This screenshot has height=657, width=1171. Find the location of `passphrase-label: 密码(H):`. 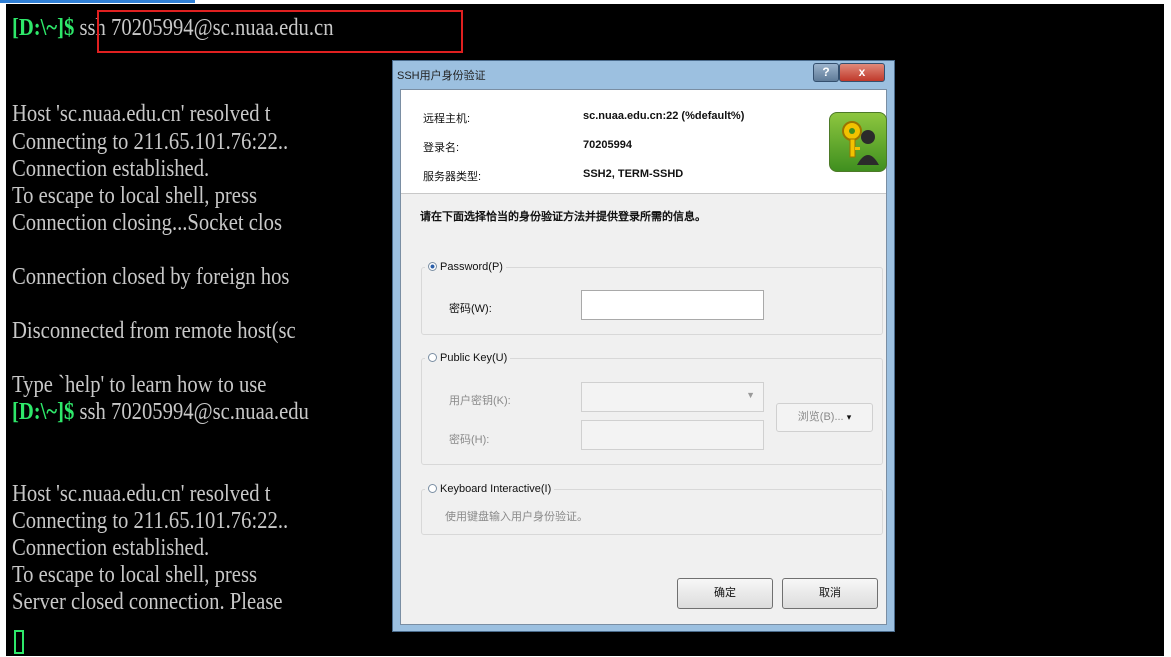

passphrase-label: 密码(H): is located at coordinates (469, 440).